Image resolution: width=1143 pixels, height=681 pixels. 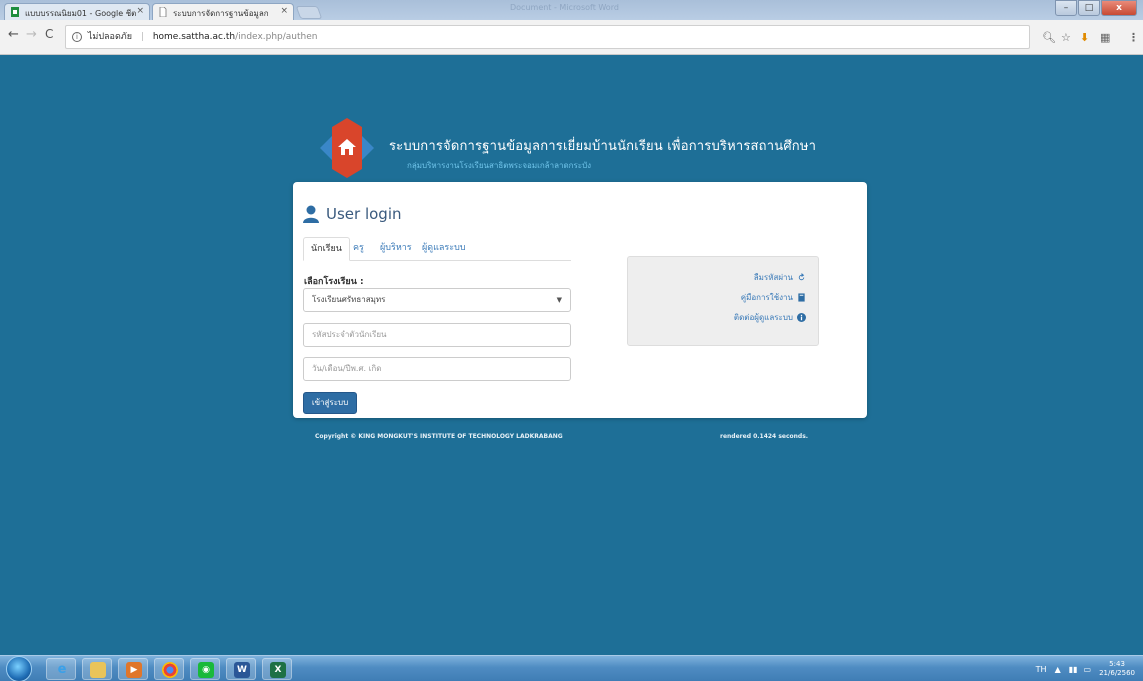 What do you see at coordinates (437, 335) in the screenshot?
I see `student-id-field: รหัสประจำตัวนักเรียน` at bounding box center [437, 335].